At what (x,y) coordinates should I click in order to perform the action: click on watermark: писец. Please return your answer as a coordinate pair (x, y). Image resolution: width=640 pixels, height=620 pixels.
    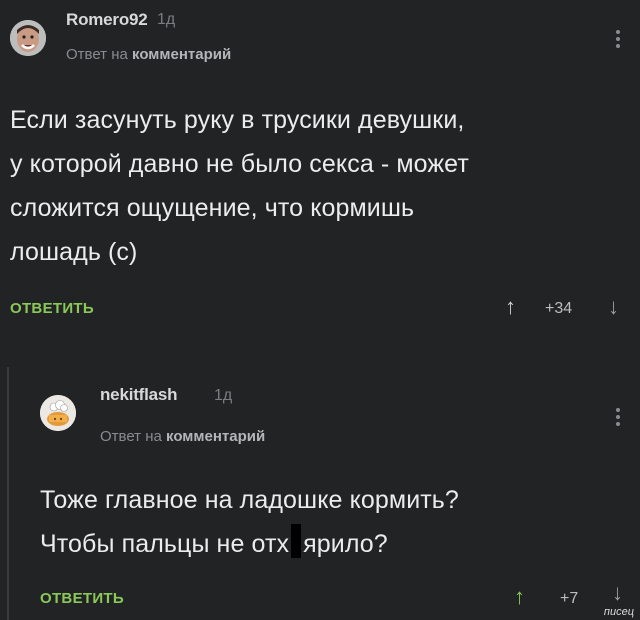
    Looking at the image, I should click on (618, 612).